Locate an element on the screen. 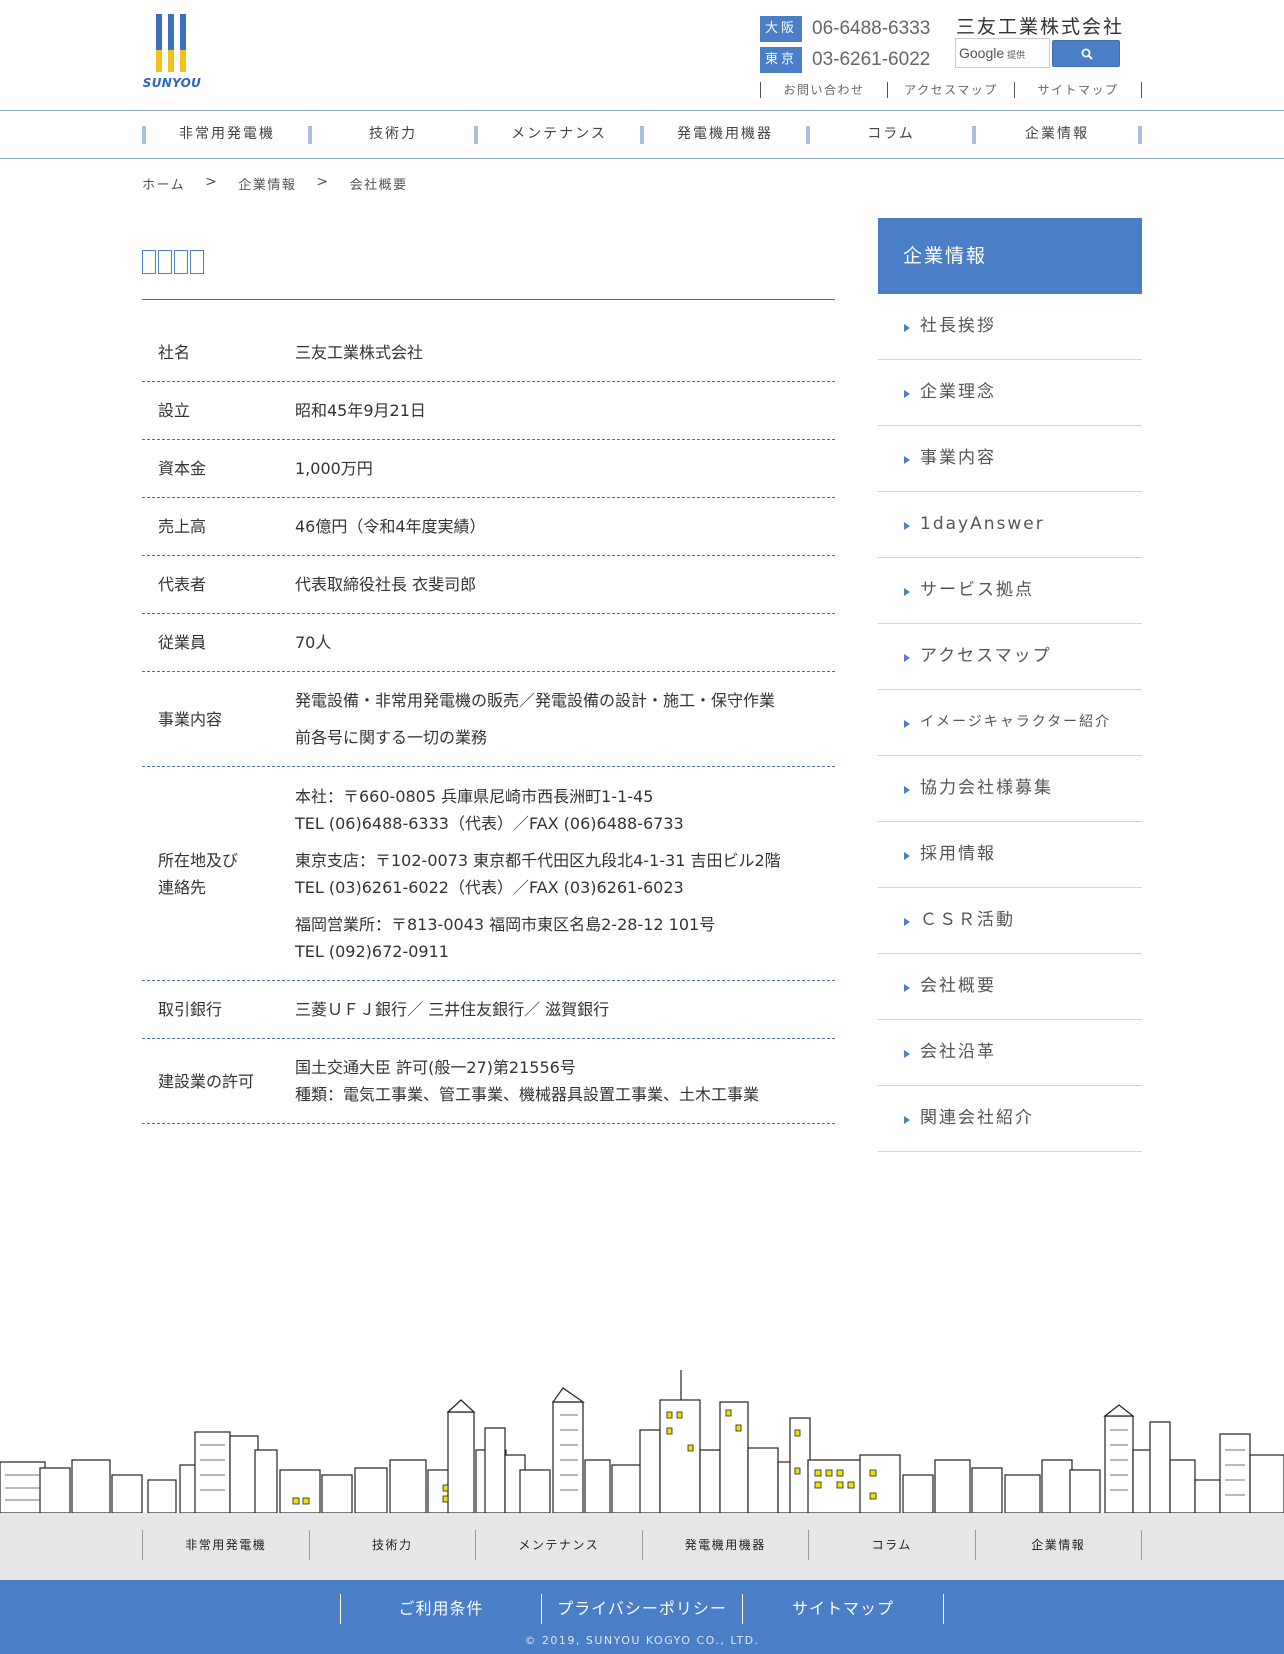 This screenshot has height=1654, width=1284. row-value: TEL (06)6488-6333（代表）／FAX (06)6488-6733 is located at coordinates (489, 823).